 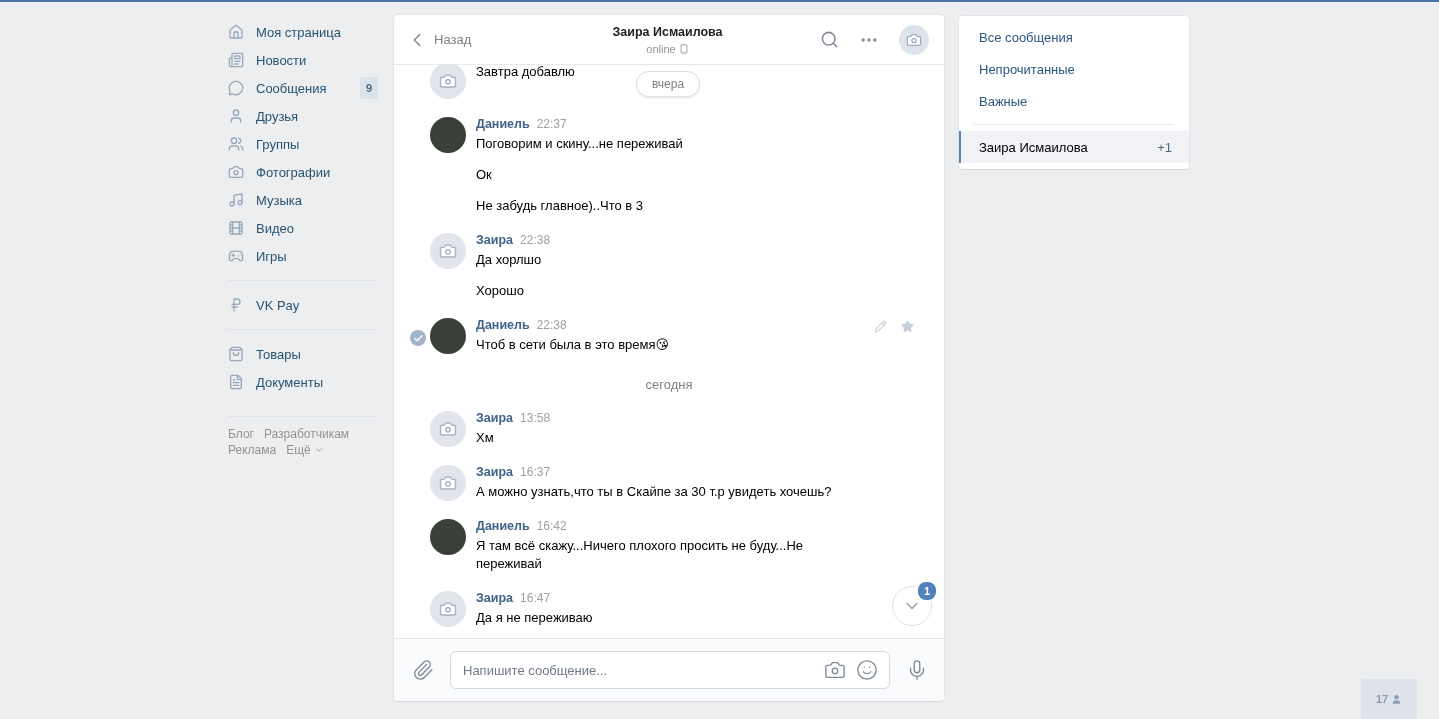 I want to click on message-time: 22:37, so click(x=551, y=124).